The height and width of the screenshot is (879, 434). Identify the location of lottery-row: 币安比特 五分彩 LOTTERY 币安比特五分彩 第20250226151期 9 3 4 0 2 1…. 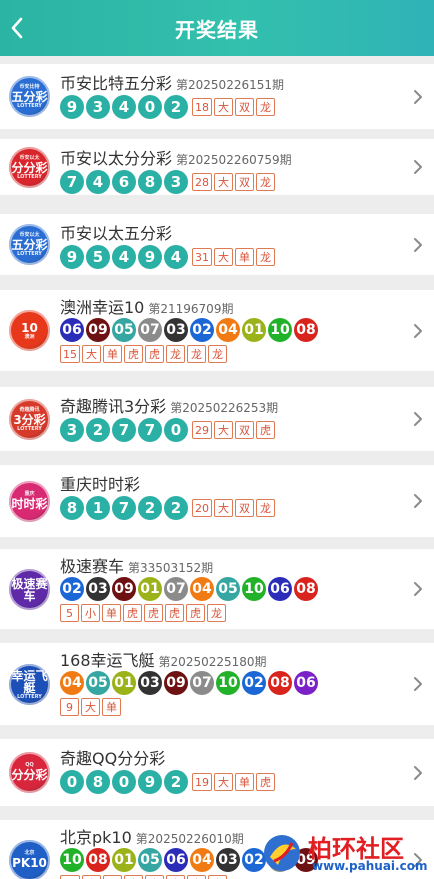
(217, 96).